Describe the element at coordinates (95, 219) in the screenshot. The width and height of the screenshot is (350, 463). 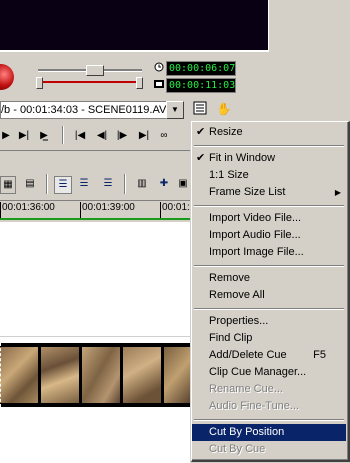
I see `timeline-range-line` at that location.